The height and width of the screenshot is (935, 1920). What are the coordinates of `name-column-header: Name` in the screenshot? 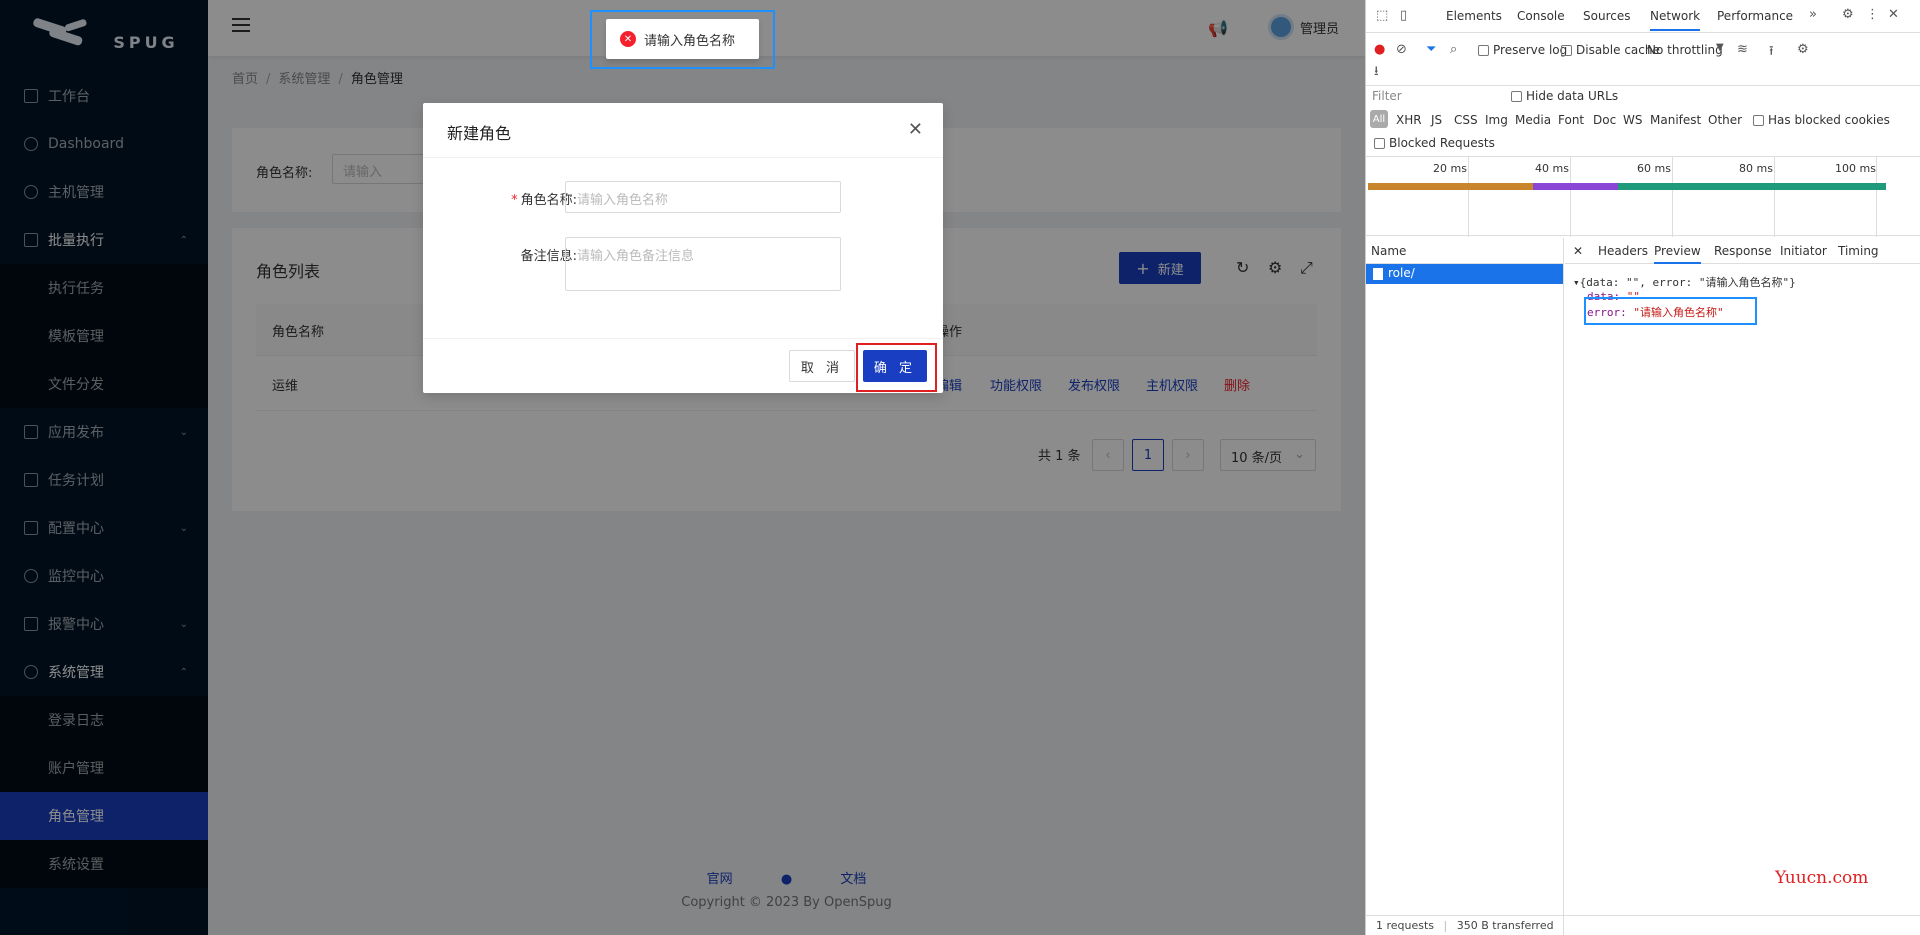 It's located at (1464, 251).